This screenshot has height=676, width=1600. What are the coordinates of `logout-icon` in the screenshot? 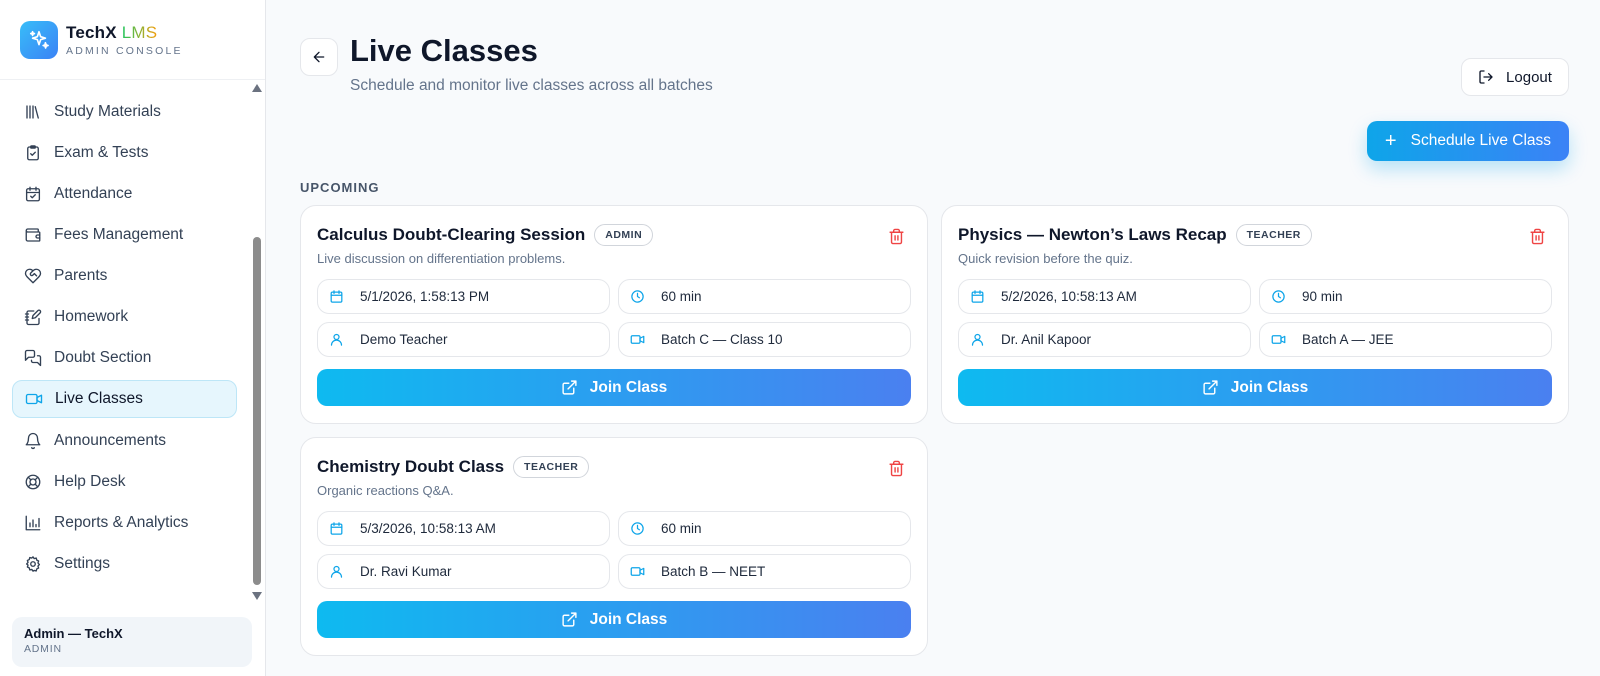 It's located at (1486, 77).